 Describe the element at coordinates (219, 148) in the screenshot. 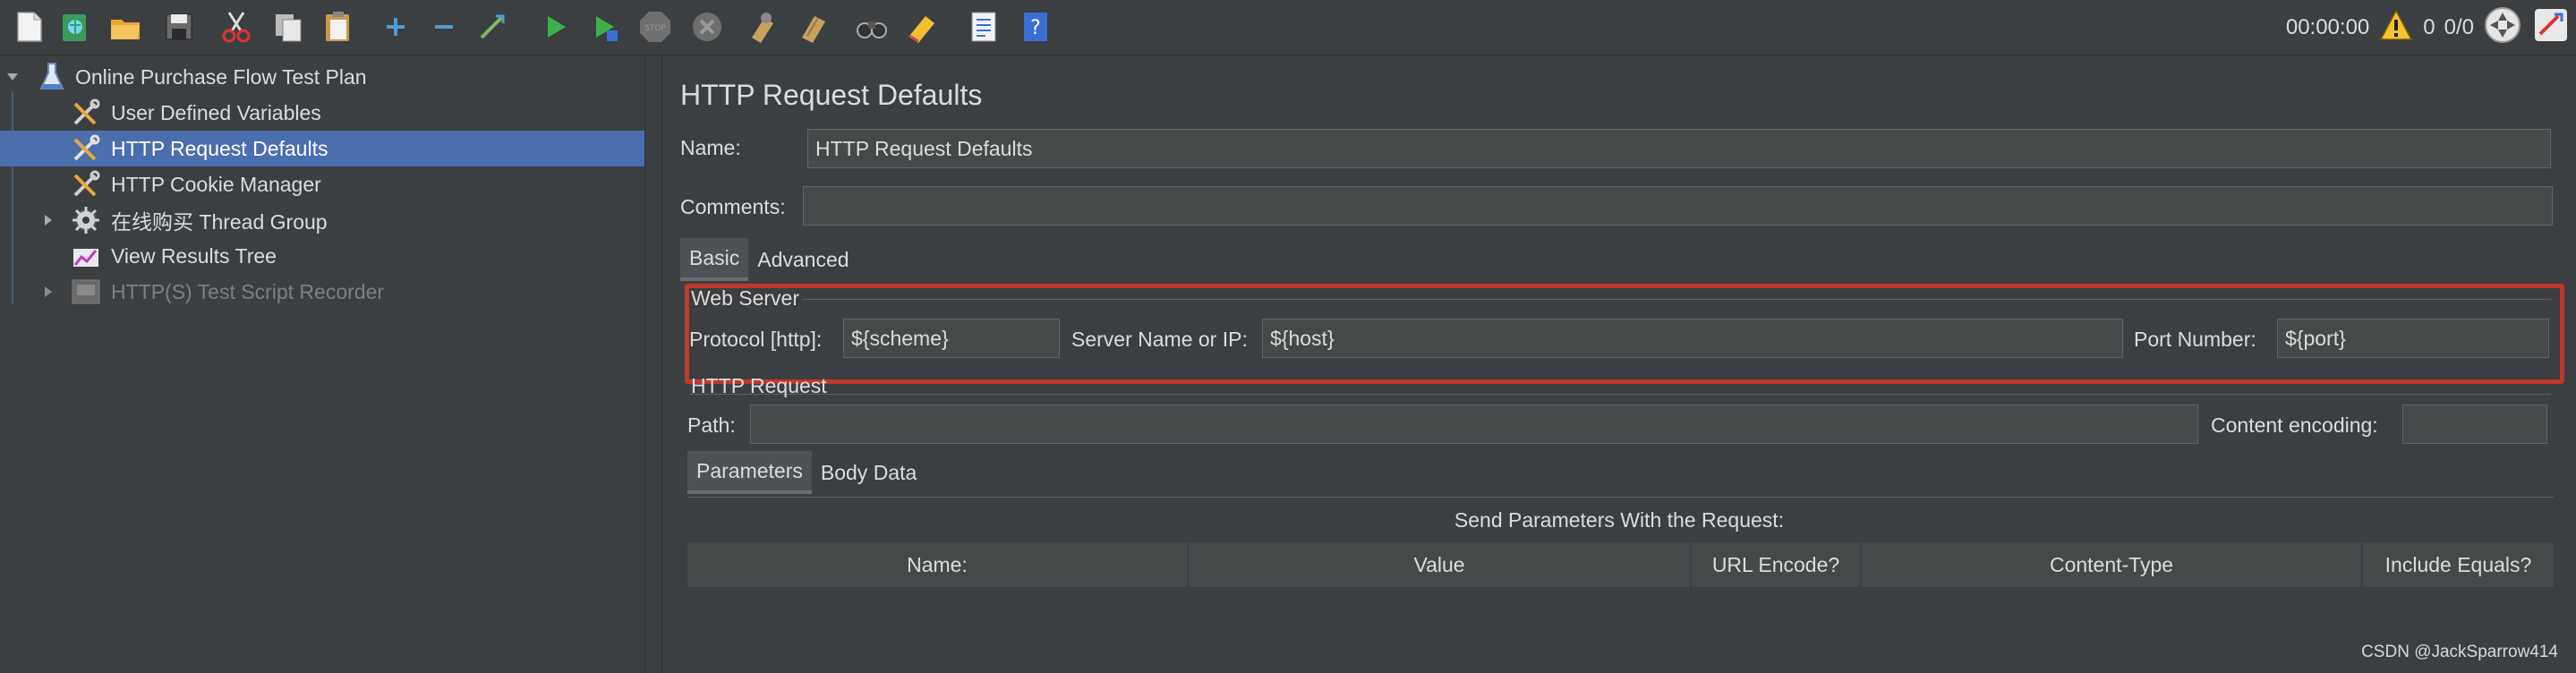

I see `tree-item-label: HTTP Request Defaults` at that location.